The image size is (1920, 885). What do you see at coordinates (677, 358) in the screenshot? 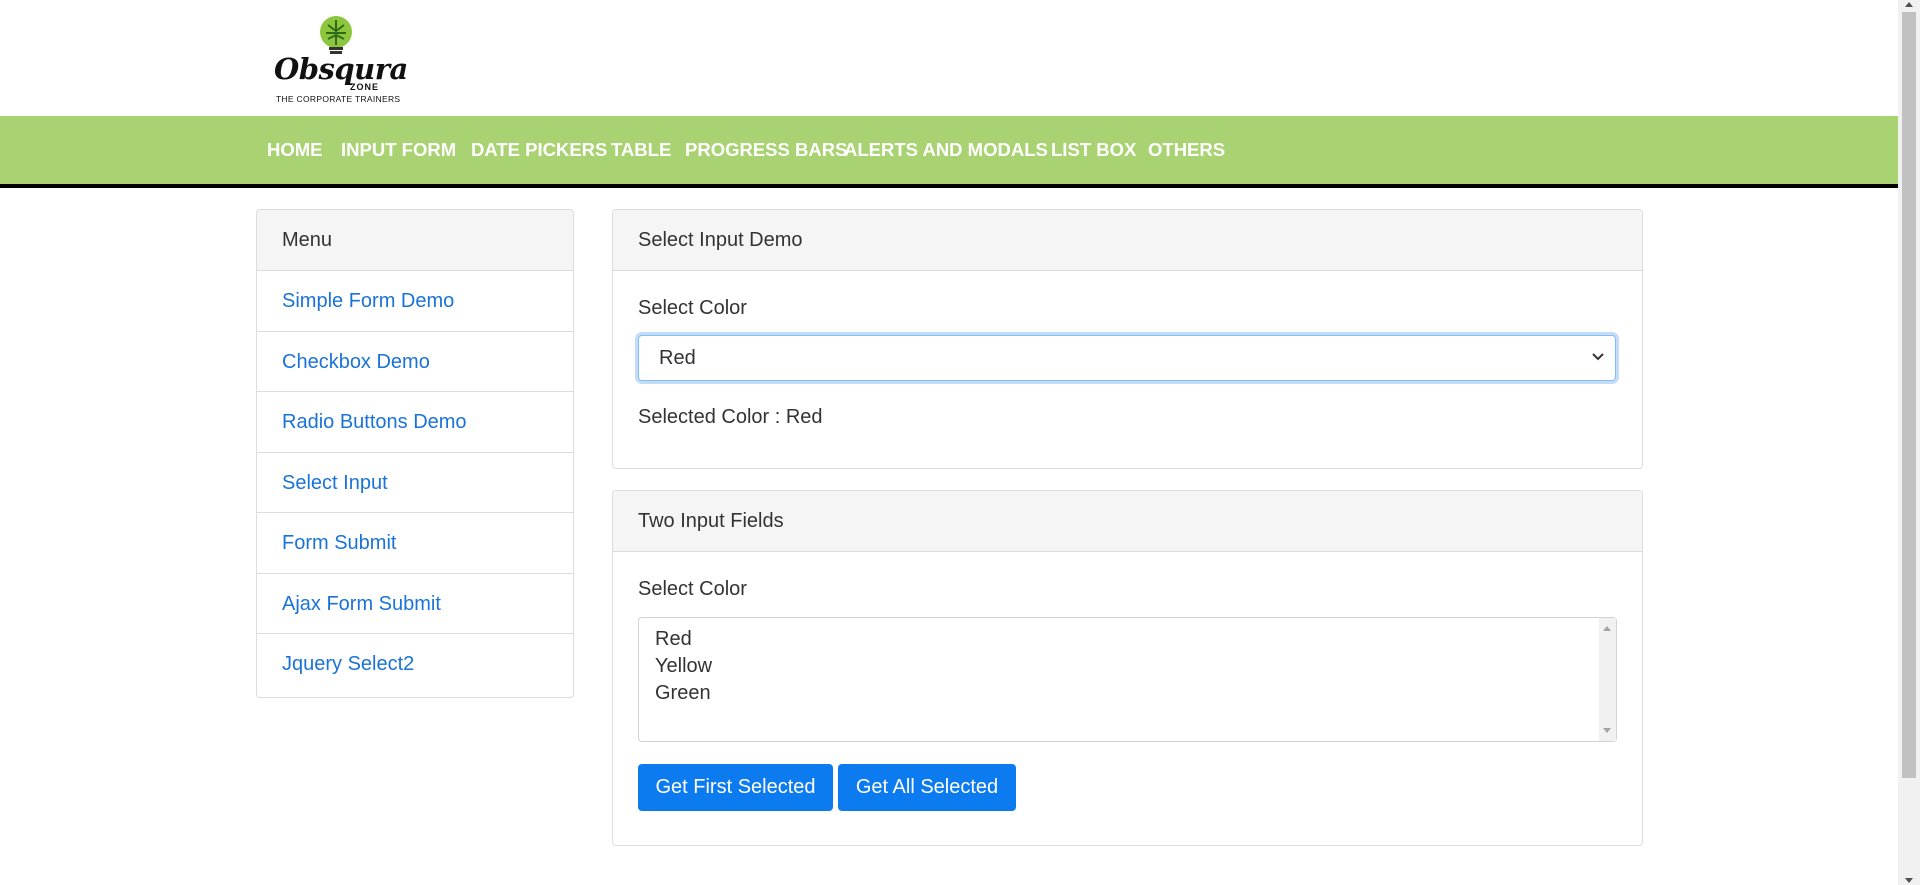
I see `selected-option: Red` at bounding box center [677, 358].